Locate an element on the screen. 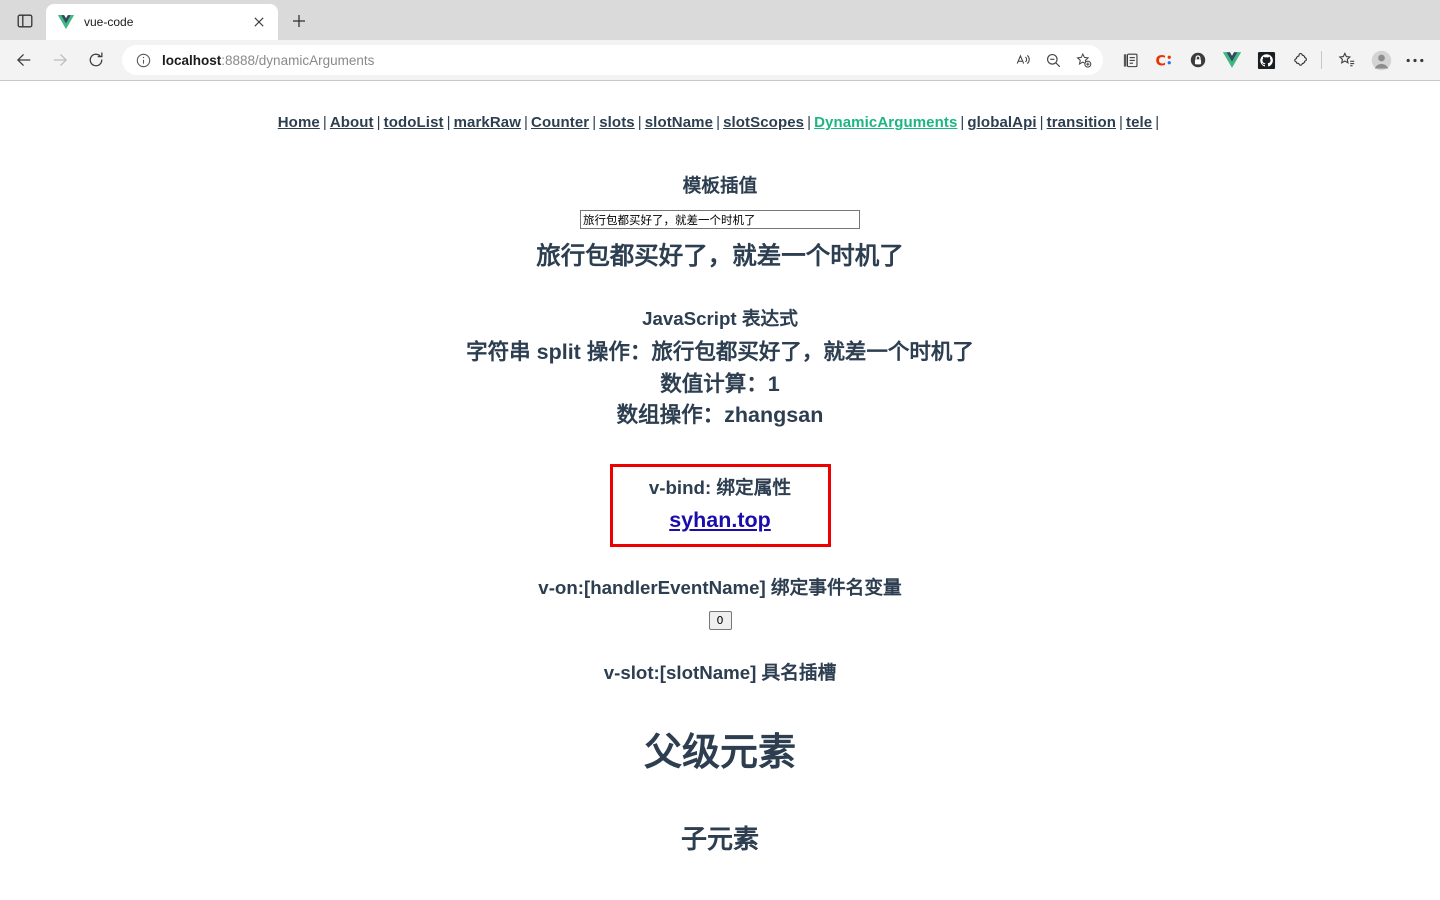 This screenshot has height=900, width=1440. github-icon is located at coordinates (1266, 60).